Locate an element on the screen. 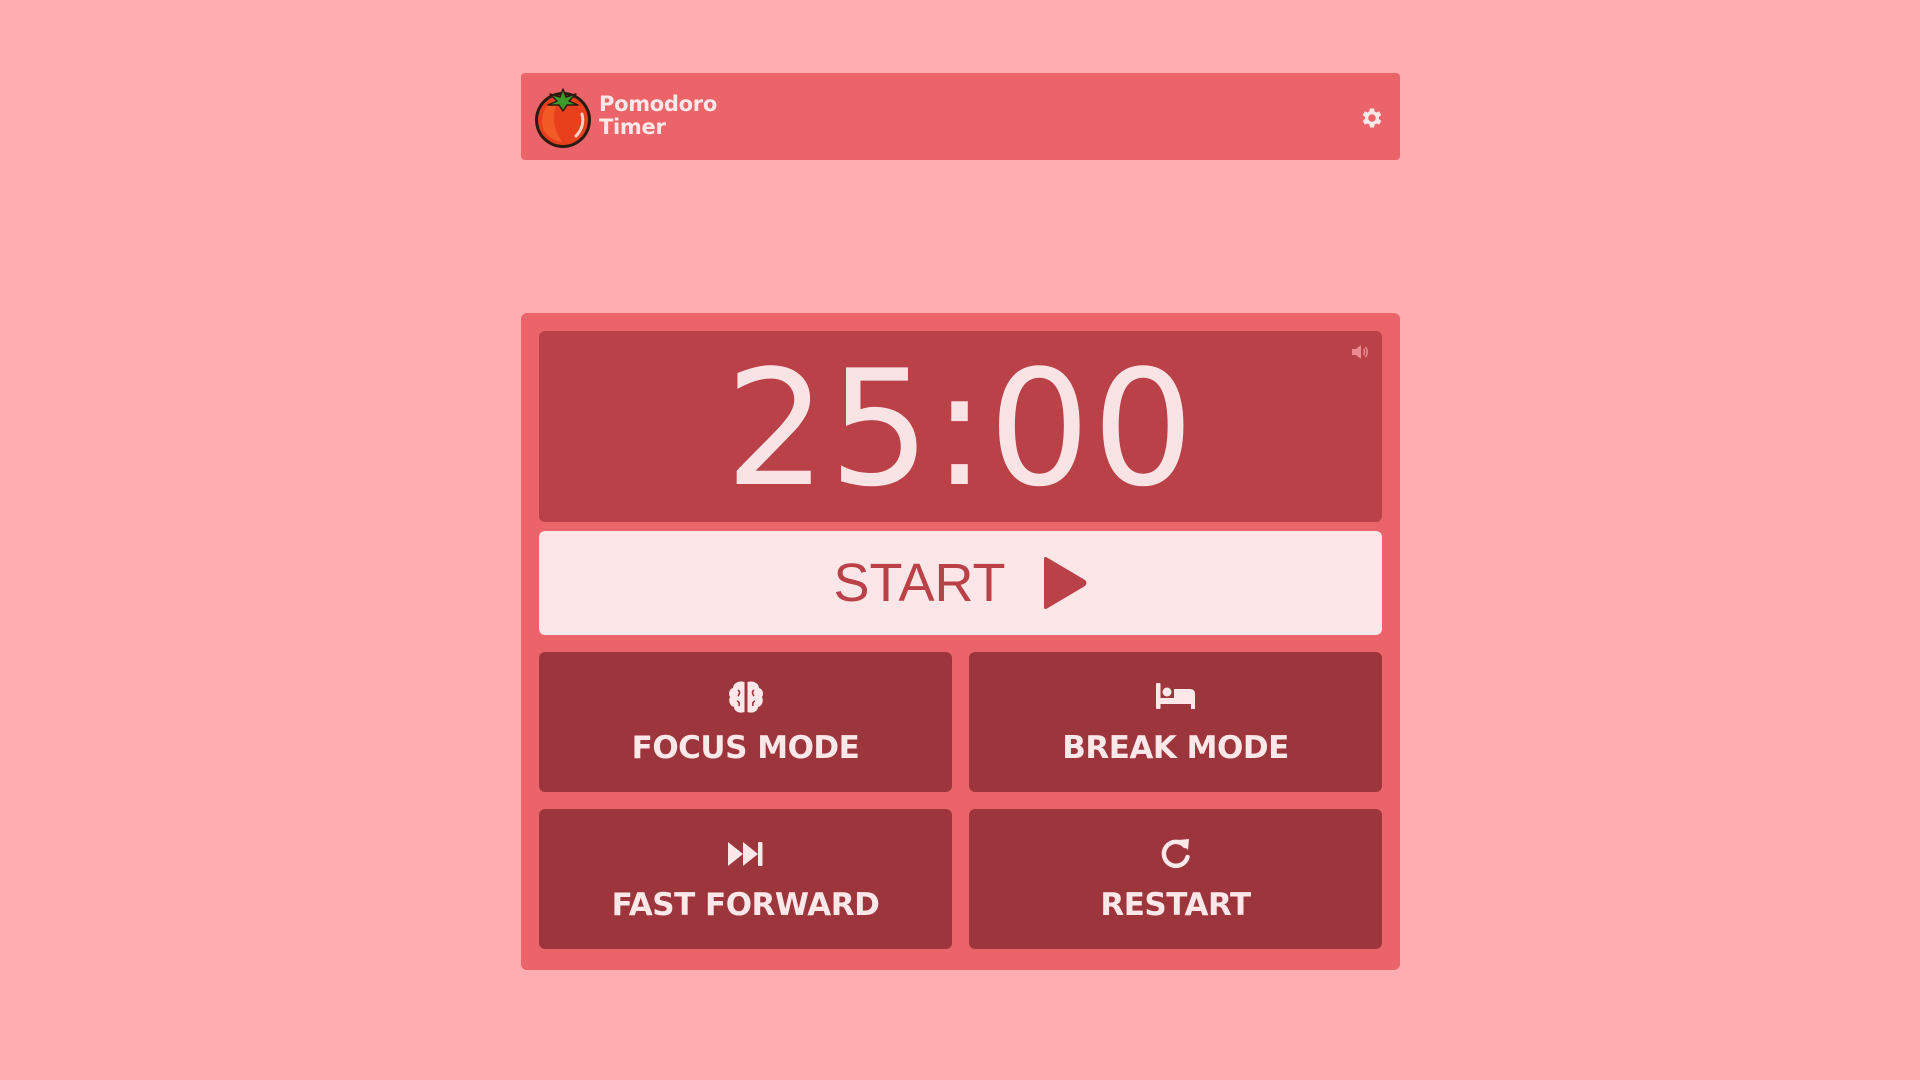 The height and width of the screenshot is (1080, 1920). timer-readout: 25:00 is located at coordinates (960, 428).